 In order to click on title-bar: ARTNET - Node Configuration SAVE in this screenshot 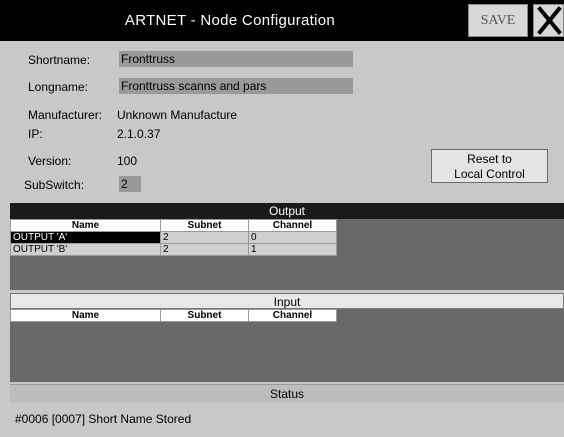, I will do `click(282, 20)`.